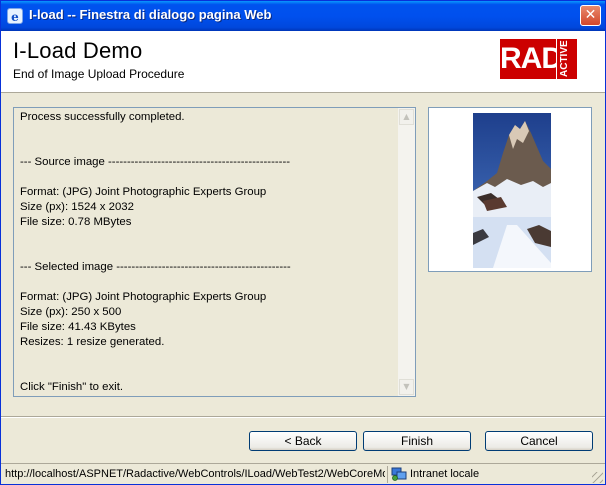  What do you see at coordinates (531, 59) in the screenshot?
I see `logo-text-main: RAD` at bounding box center [531, 59].